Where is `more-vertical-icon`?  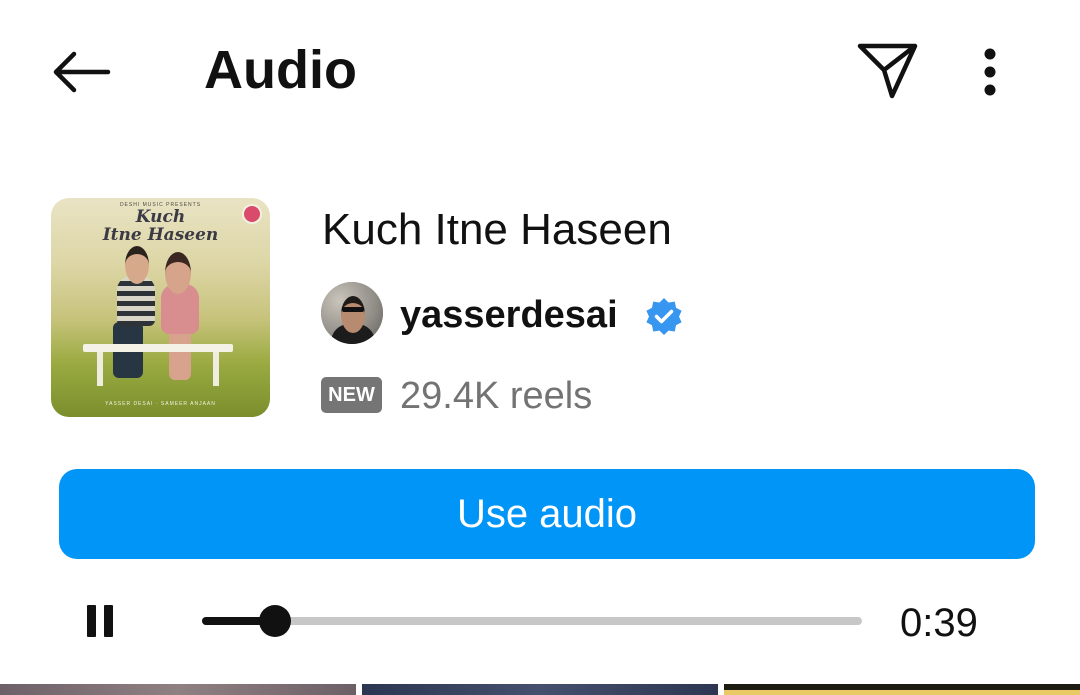
more-vertical-icon is located at coordinates (990, 72).